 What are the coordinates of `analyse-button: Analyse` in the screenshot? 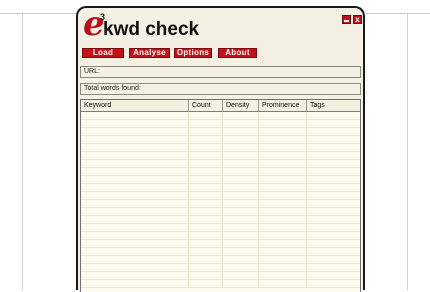 It's located at (149, 53).